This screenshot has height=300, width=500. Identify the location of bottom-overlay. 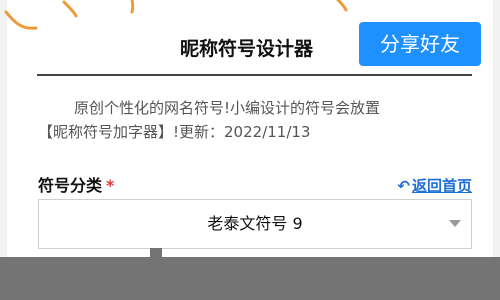
(250, 278).